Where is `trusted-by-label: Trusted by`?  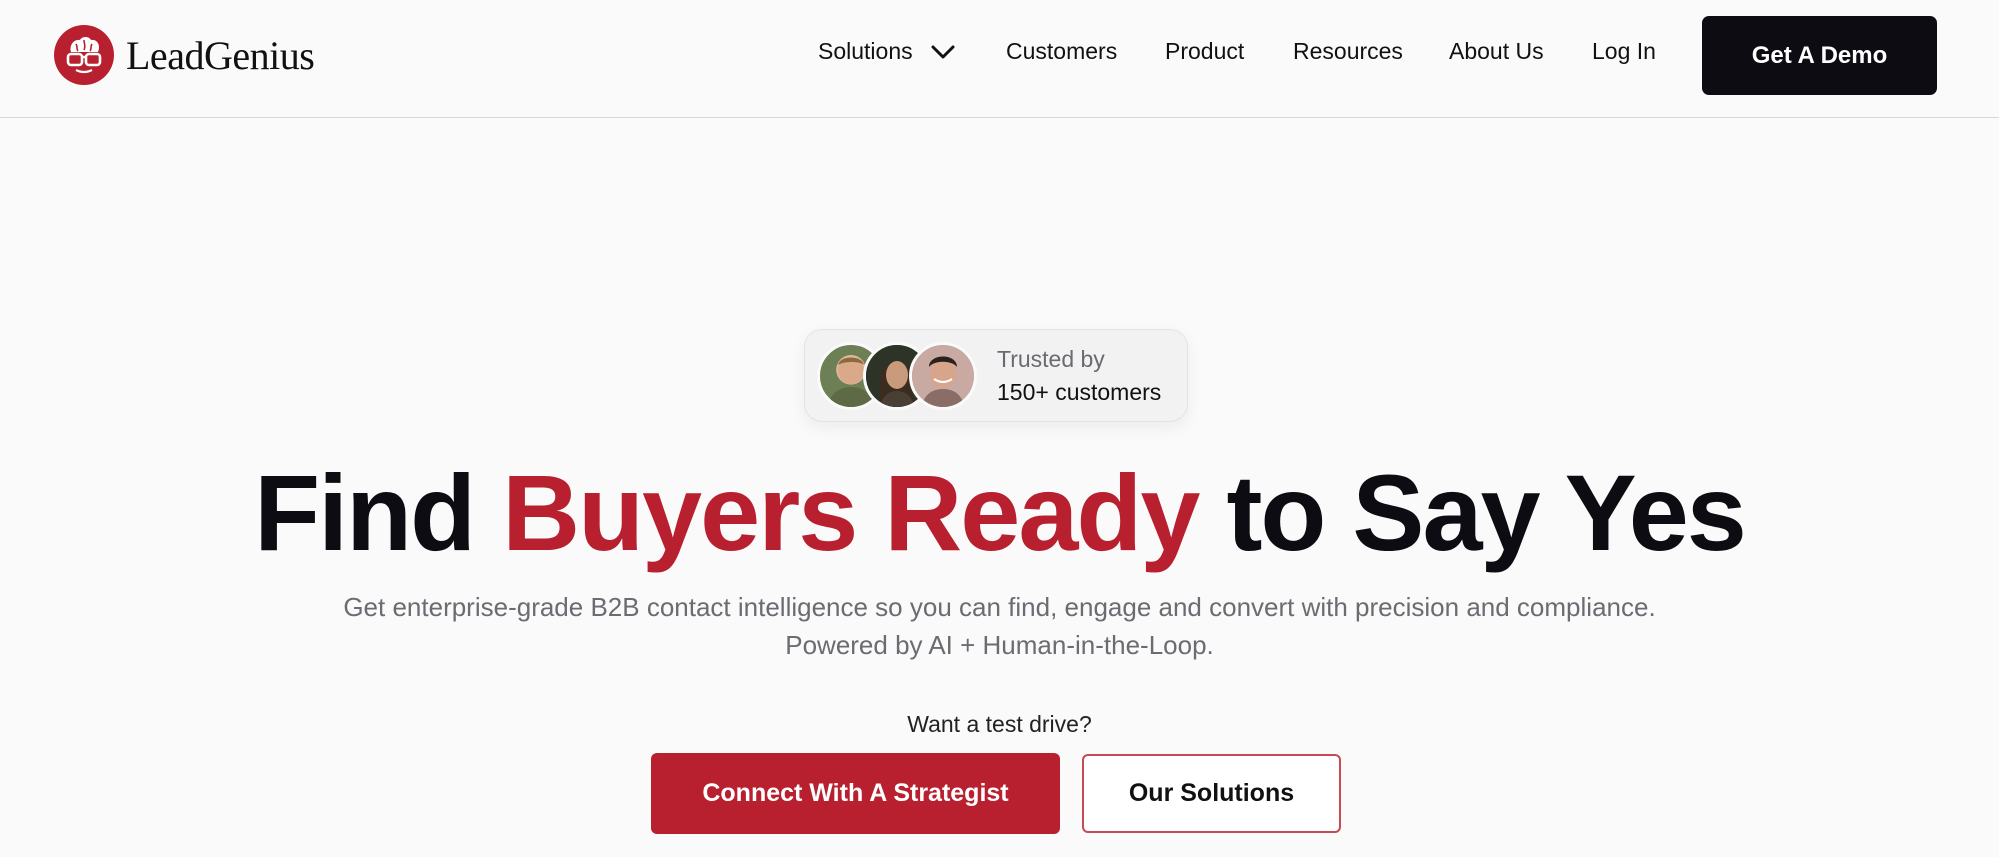
trusted-by-label: Trusted by is located at coordinates (1051, 359).